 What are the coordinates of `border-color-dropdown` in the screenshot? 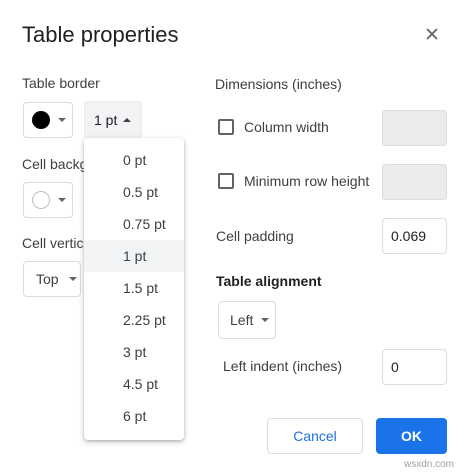 It's located at (48, 120).